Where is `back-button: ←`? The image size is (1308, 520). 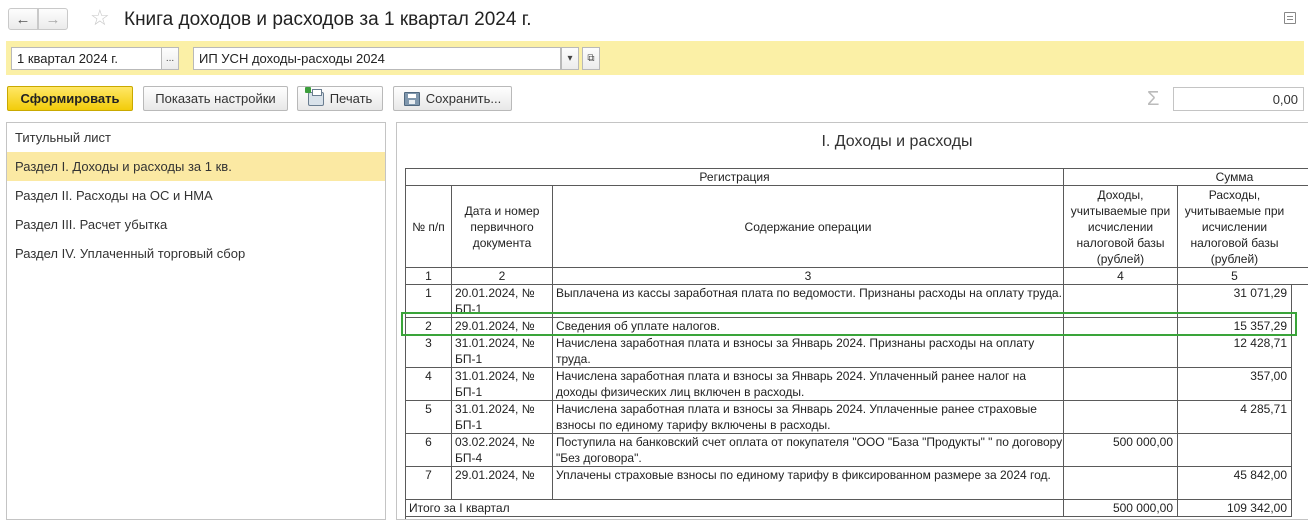
back-button: ← is located at coordinates (23, 19).